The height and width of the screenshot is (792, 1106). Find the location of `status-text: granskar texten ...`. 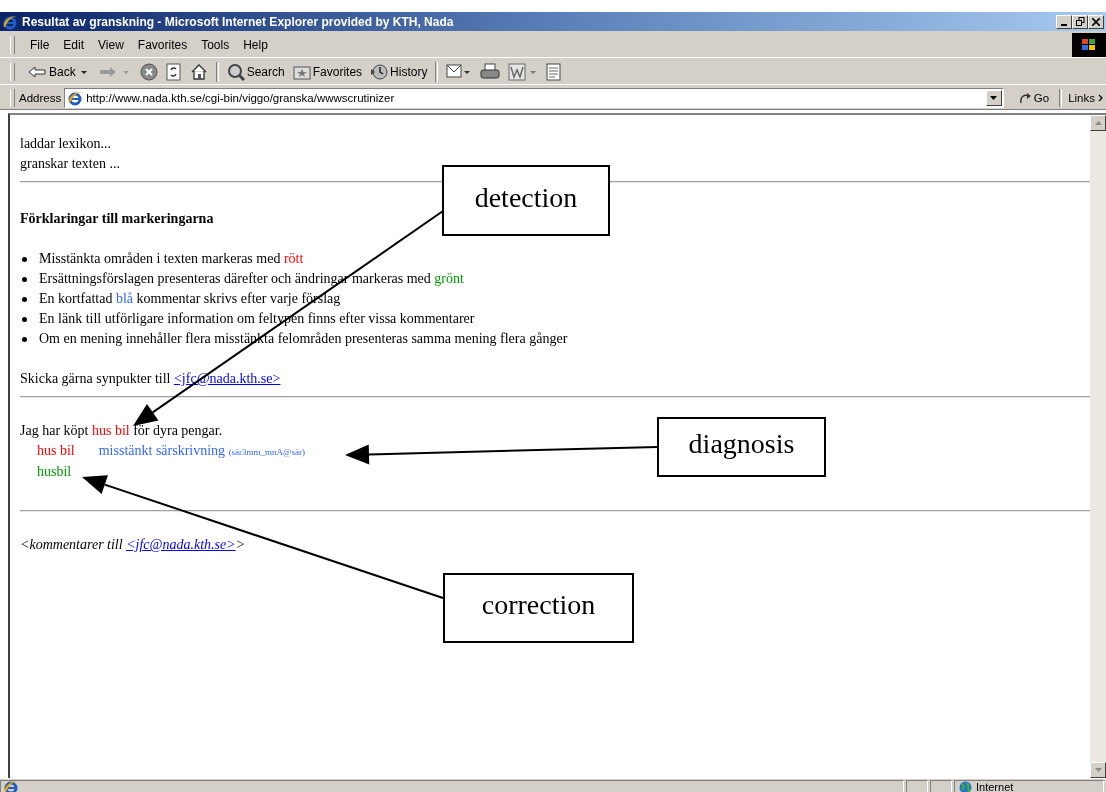

status-text: granskar texten ... is located at coordinates (70, 164).